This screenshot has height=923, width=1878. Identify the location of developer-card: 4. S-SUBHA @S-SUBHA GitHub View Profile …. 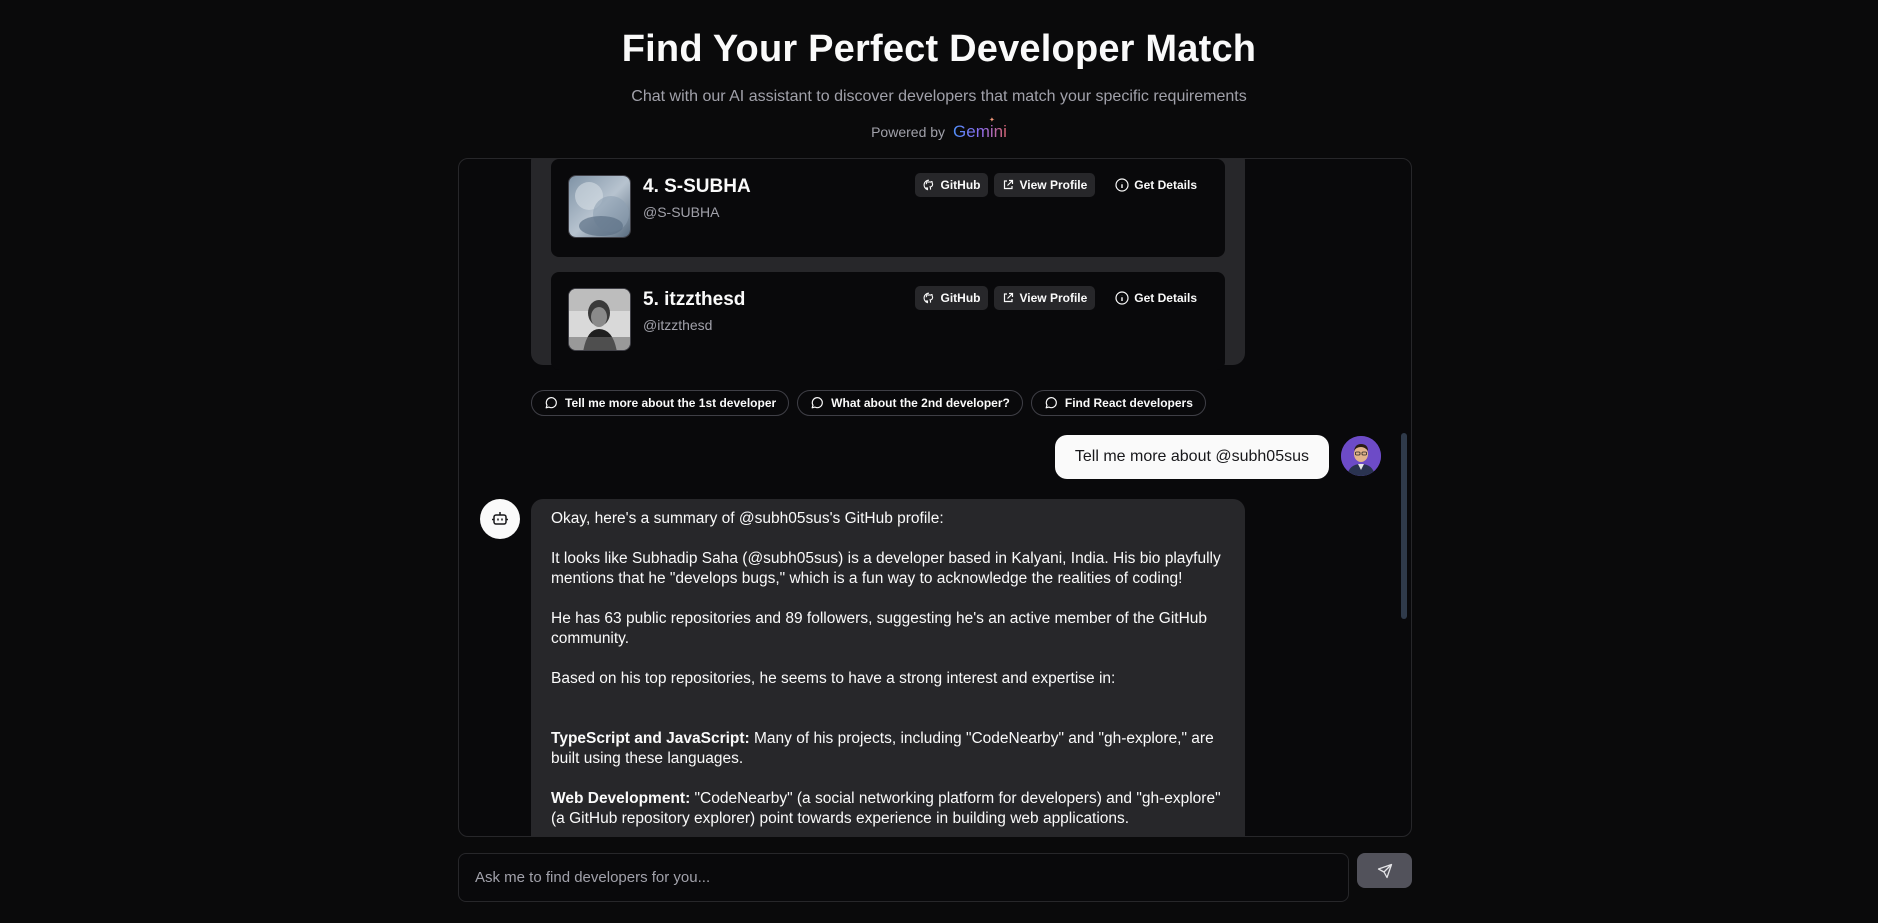
(888, 208).